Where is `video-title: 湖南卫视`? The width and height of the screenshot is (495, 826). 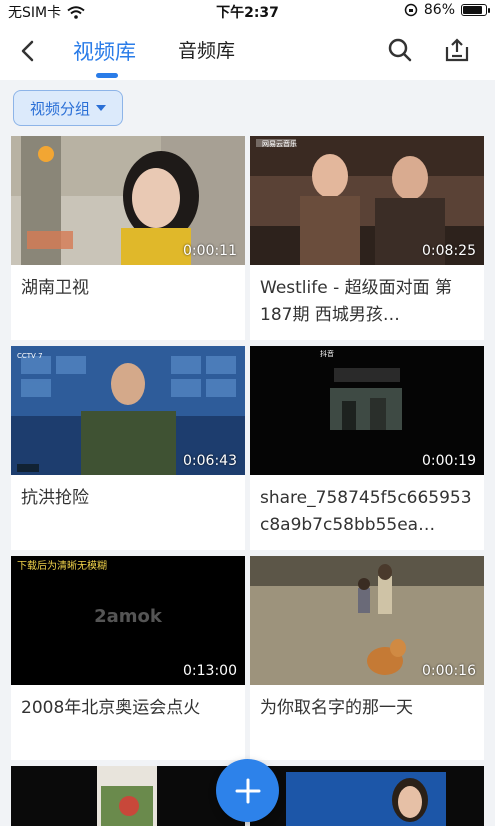 video-title: 湖南卫视 is located at coordinates (55, 288).